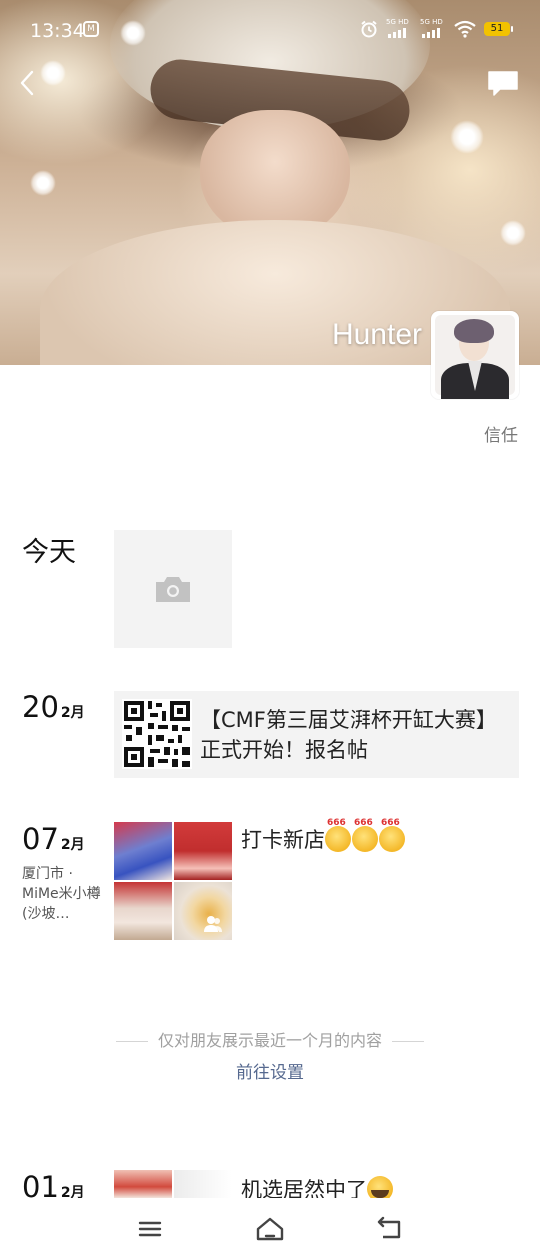 The image size is (540, 1260). I want to click on system-nav-bar, so click(270, 1229).